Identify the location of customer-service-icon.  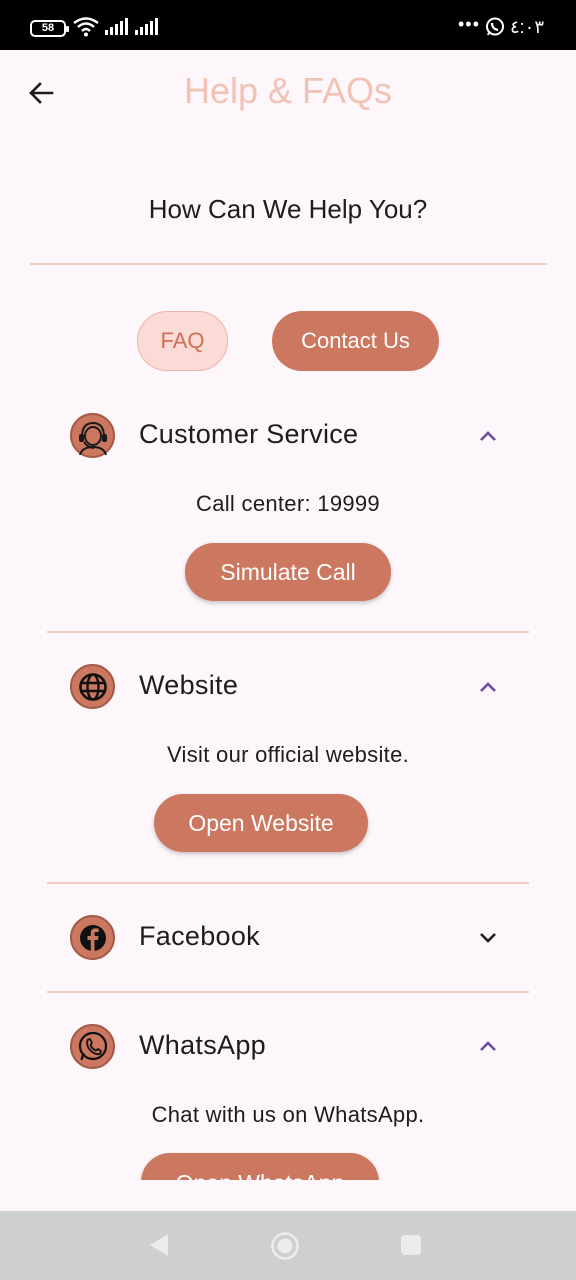
(92, 435).